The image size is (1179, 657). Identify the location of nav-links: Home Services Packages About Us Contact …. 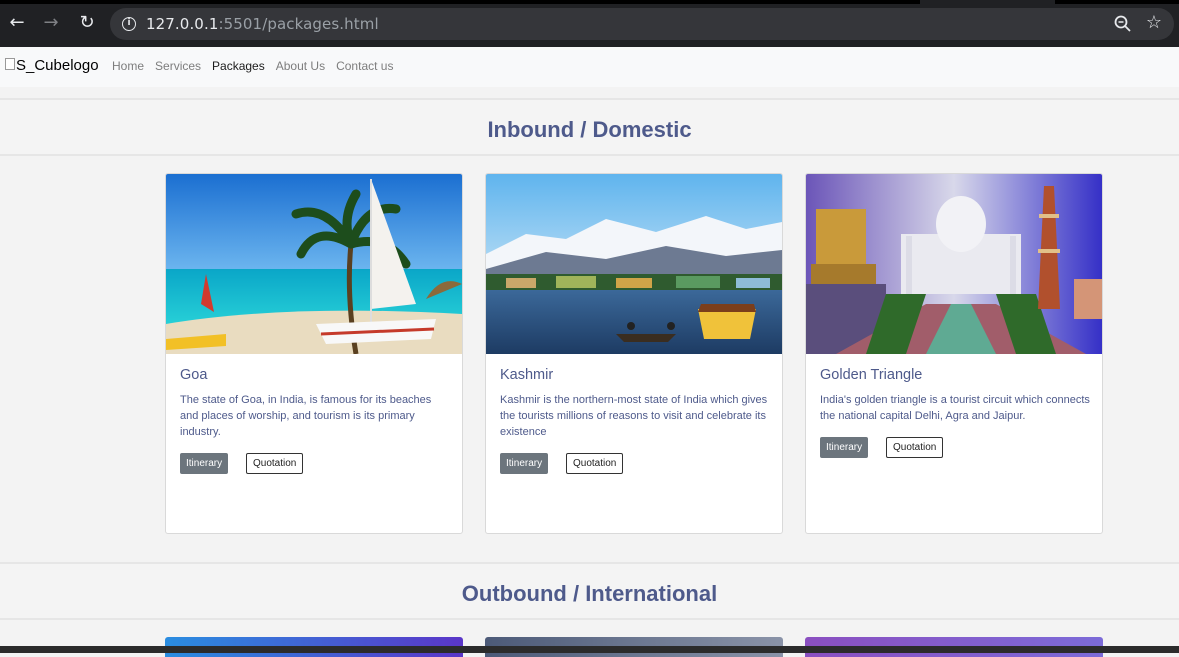
(258, 66).